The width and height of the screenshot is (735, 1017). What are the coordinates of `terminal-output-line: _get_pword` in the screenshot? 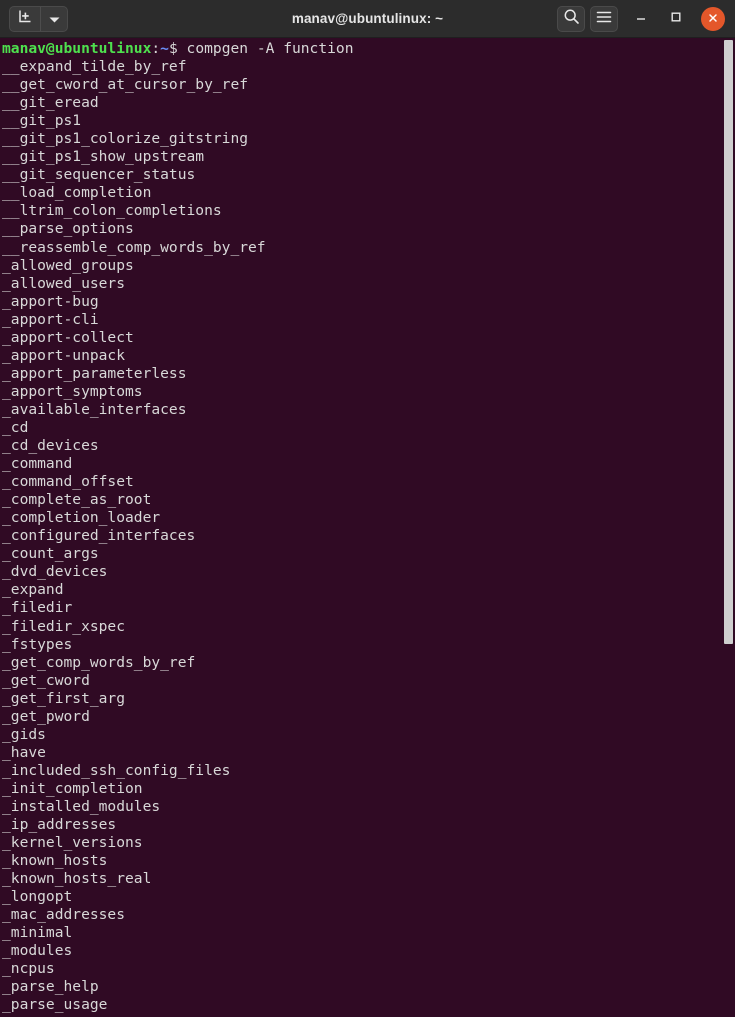 It's located at (46, 716).